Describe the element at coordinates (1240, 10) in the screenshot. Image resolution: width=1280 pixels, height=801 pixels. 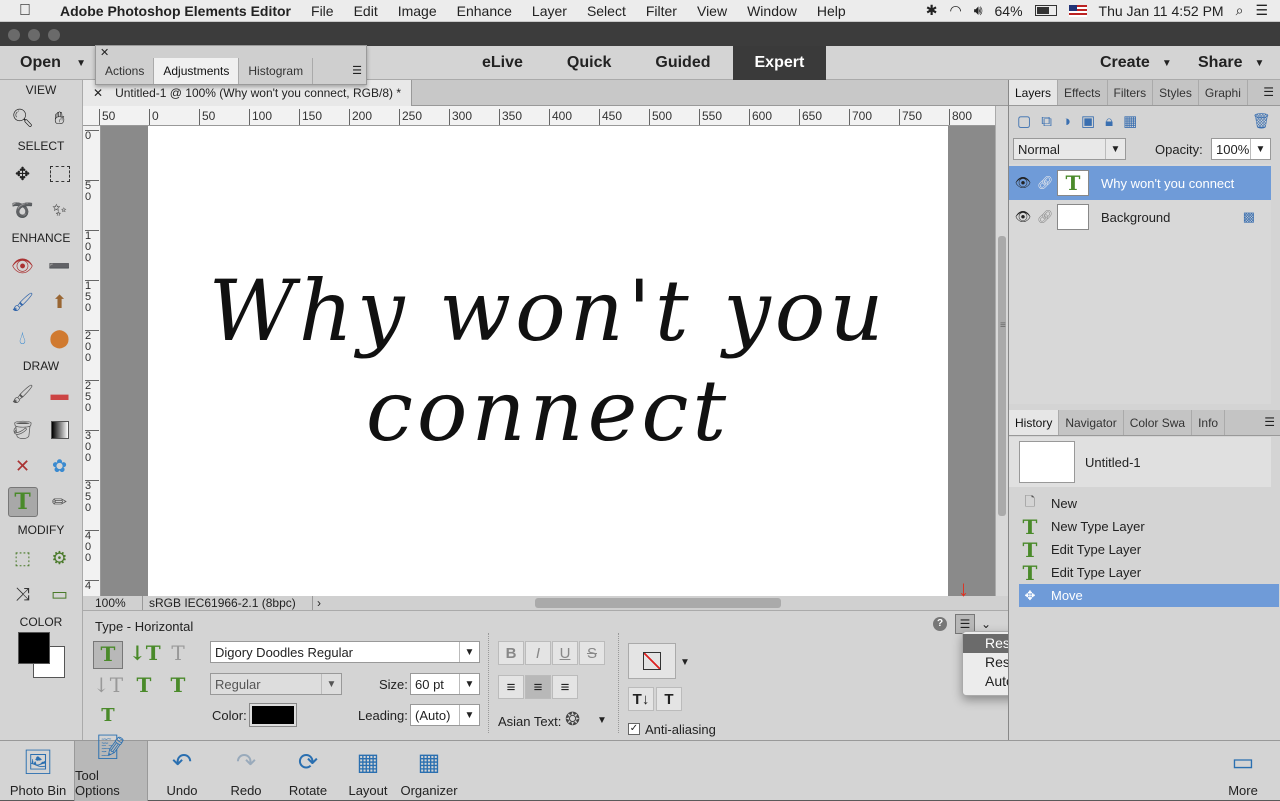
I see `spotlight-search-icon: ⌕` at that location.